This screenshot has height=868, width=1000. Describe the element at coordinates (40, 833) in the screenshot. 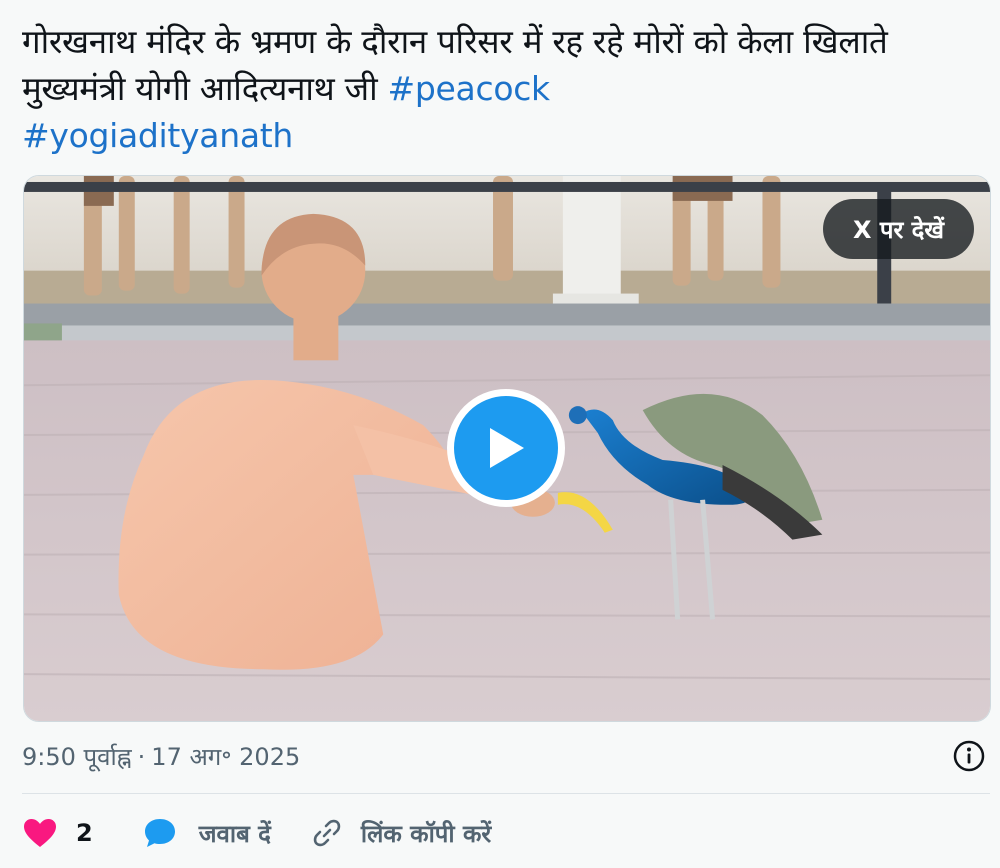

I see `heart-icon` at that location.